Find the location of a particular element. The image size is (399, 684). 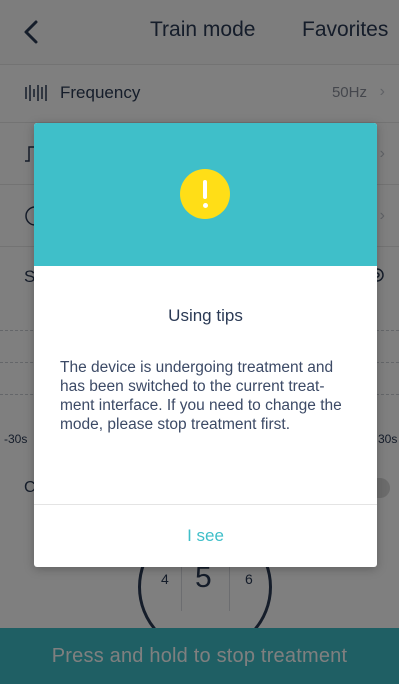

warning-icon is located at coordinates (205, 194).